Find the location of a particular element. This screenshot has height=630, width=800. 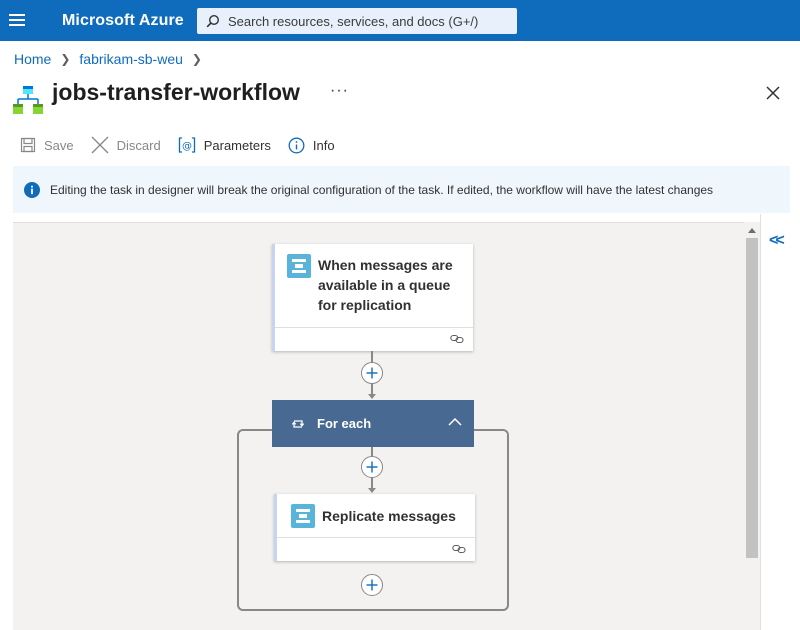

workflow-icon is located at coordinates (28, 100).